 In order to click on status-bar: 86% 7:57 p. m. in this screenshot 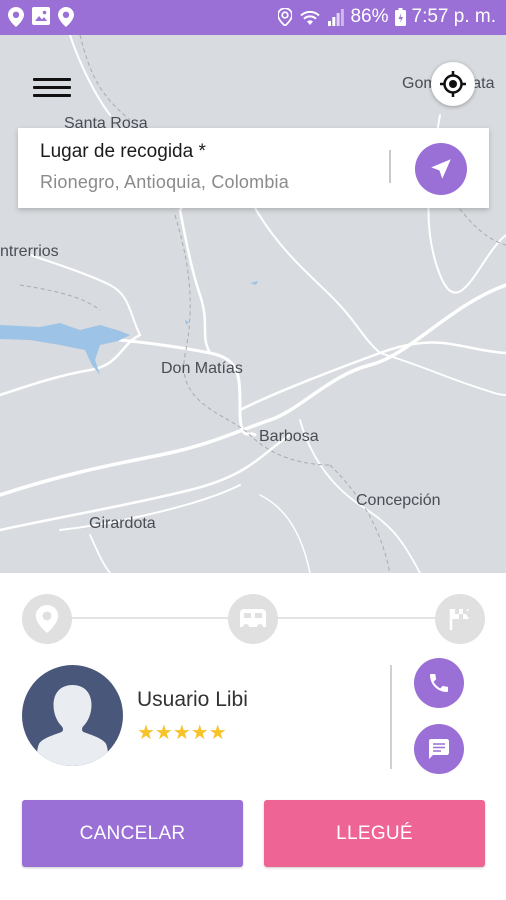, I will do `click(253, 17)`.